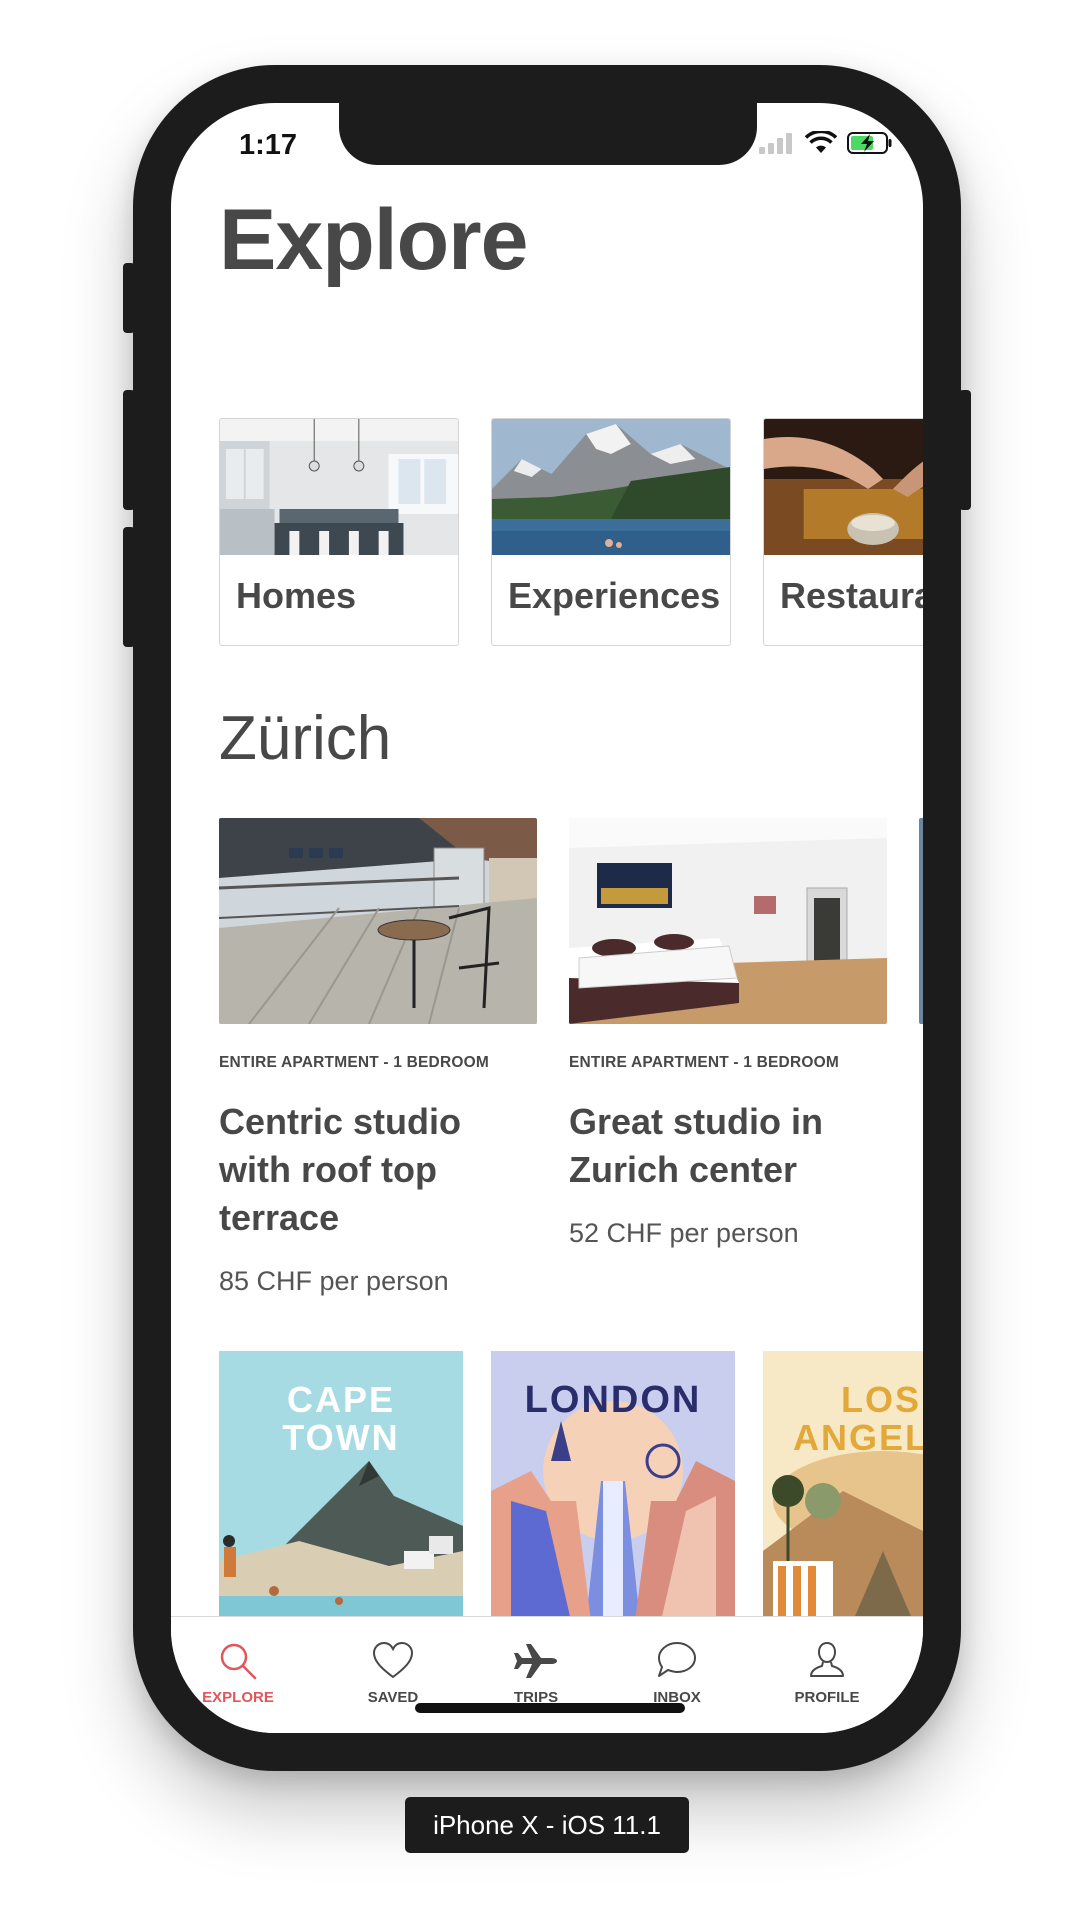 The height and width of the screenshot is (1928, 1090). What do you see at coordinates (535, 1661) in the screenshot?
I see `airplane-icon` at bounding box center [535, 1661].